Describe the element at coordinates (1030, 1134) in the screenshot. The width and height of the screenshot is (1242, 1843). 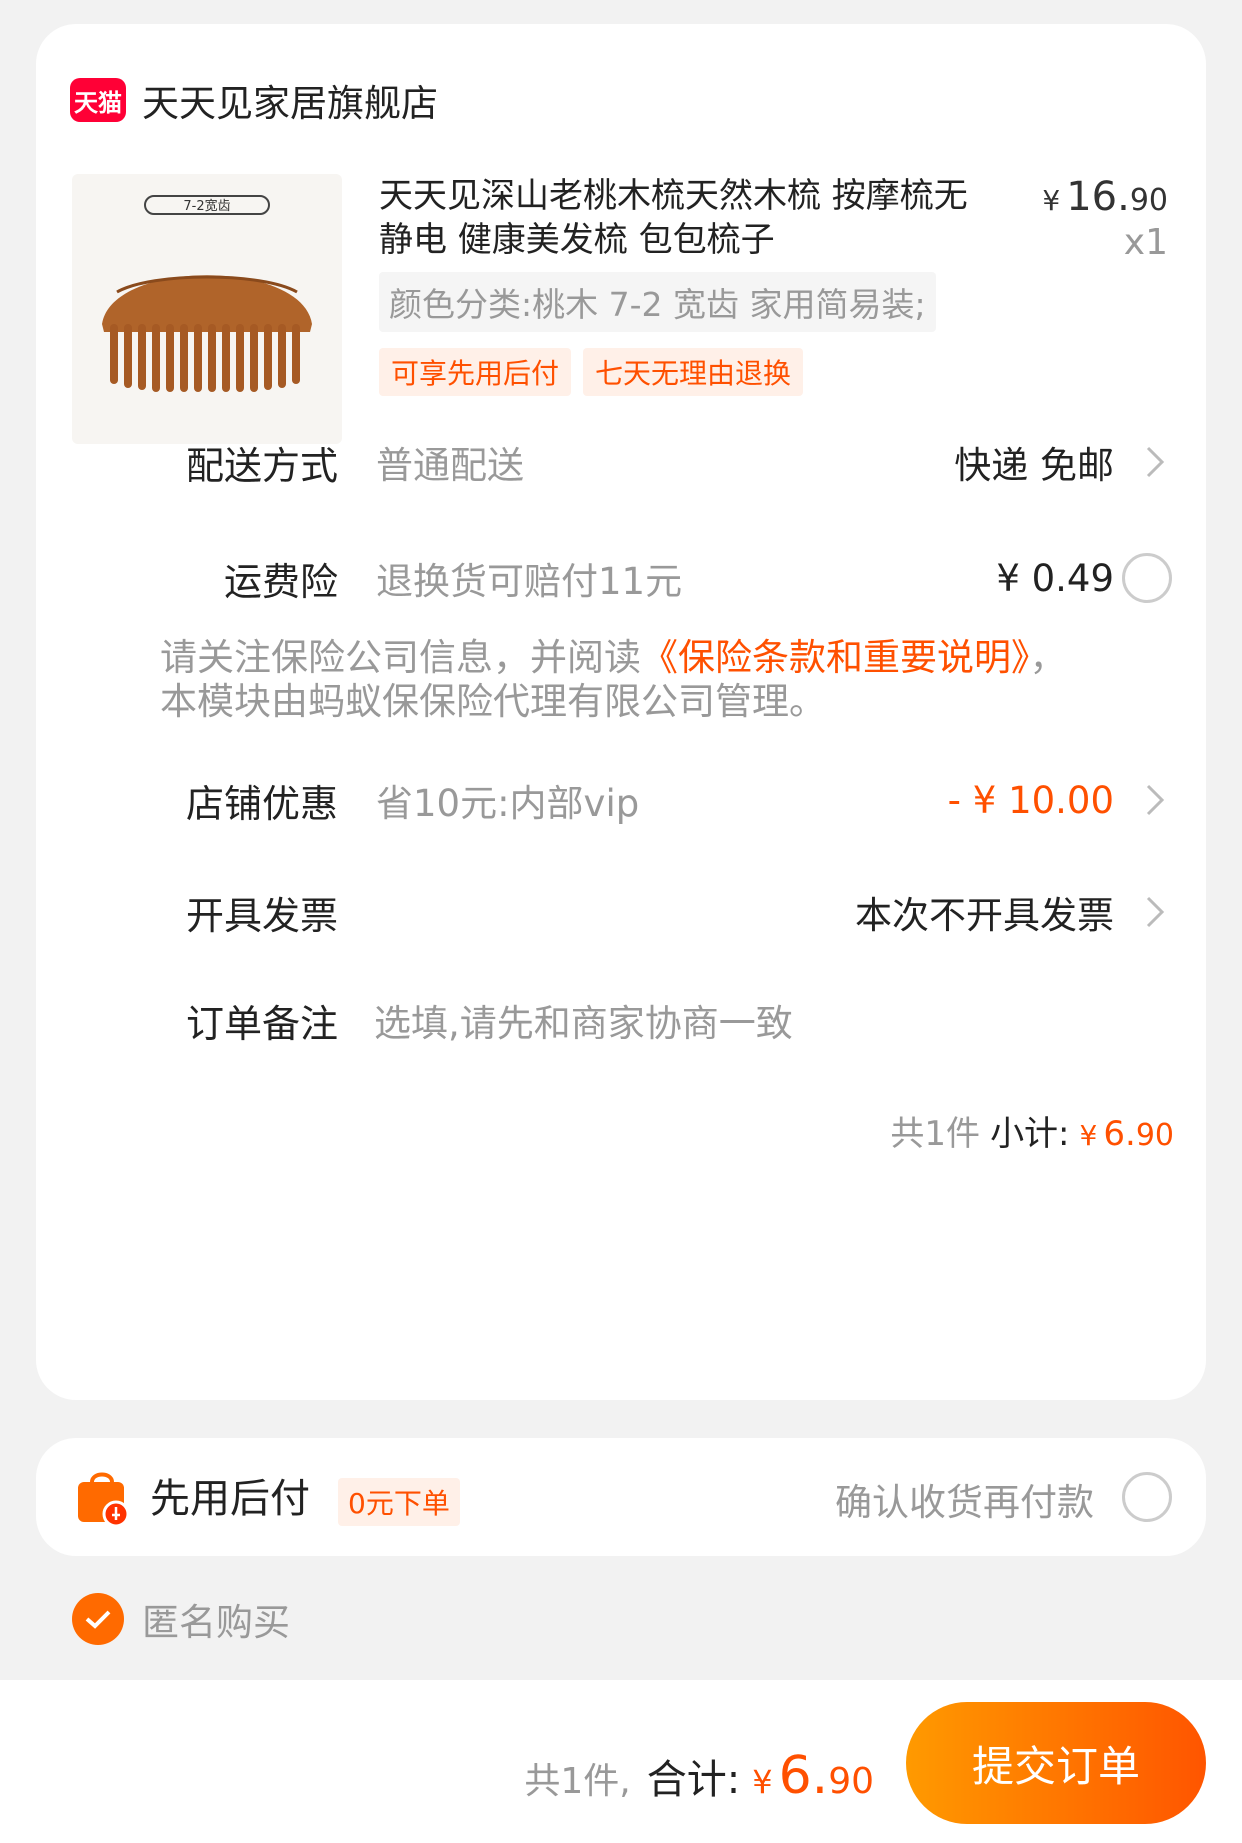
I see `subtotal-label: 小计:` at that location.